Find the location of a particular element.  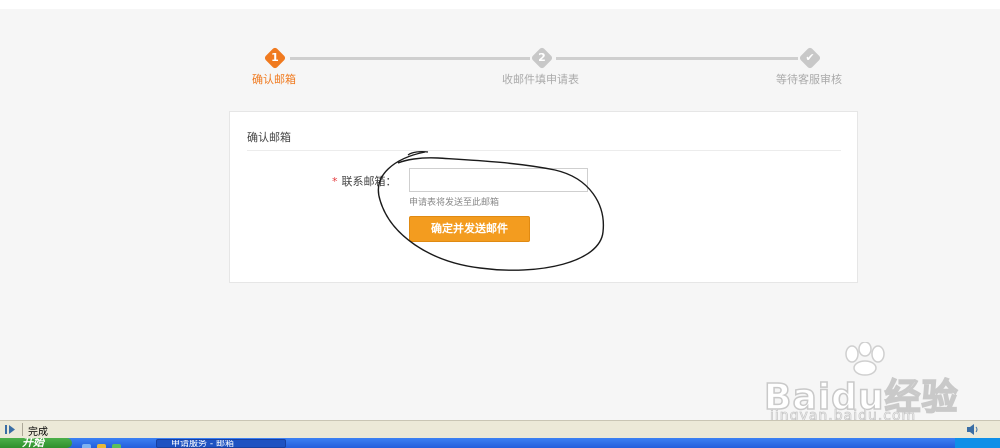

system-tray is located at coordinates (977, 443).